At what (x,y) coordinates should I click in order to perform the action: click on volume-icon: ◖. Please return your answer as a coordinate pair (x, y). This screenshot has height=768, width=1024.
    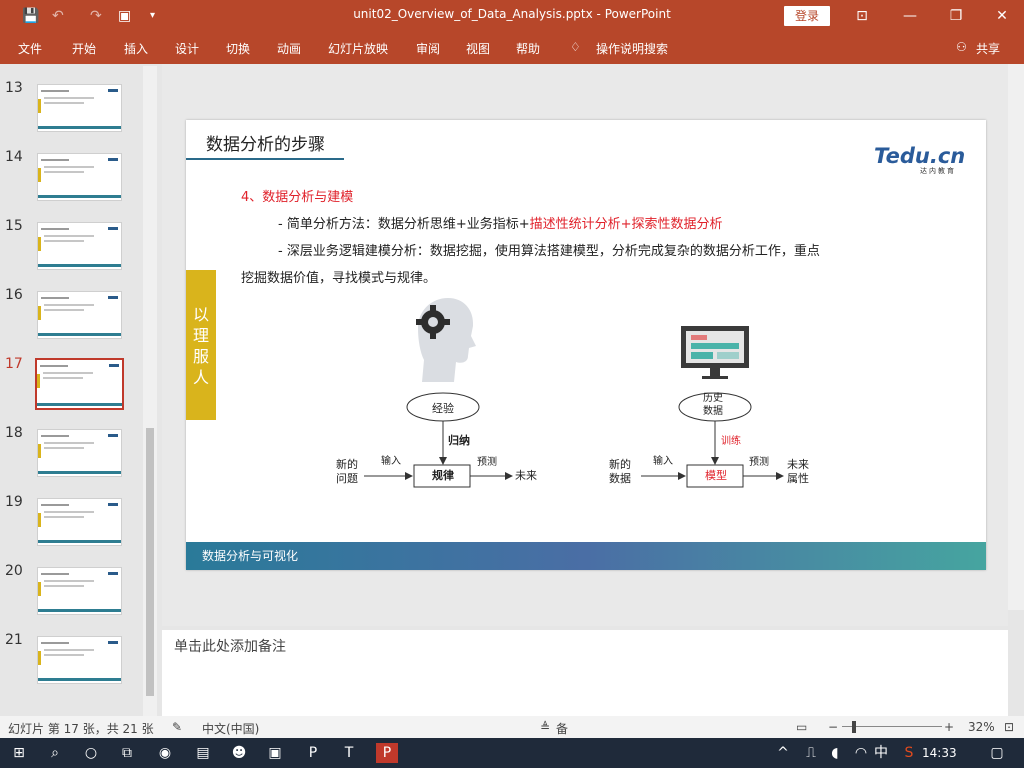
    Looking at the image, I should click on (835, 753).